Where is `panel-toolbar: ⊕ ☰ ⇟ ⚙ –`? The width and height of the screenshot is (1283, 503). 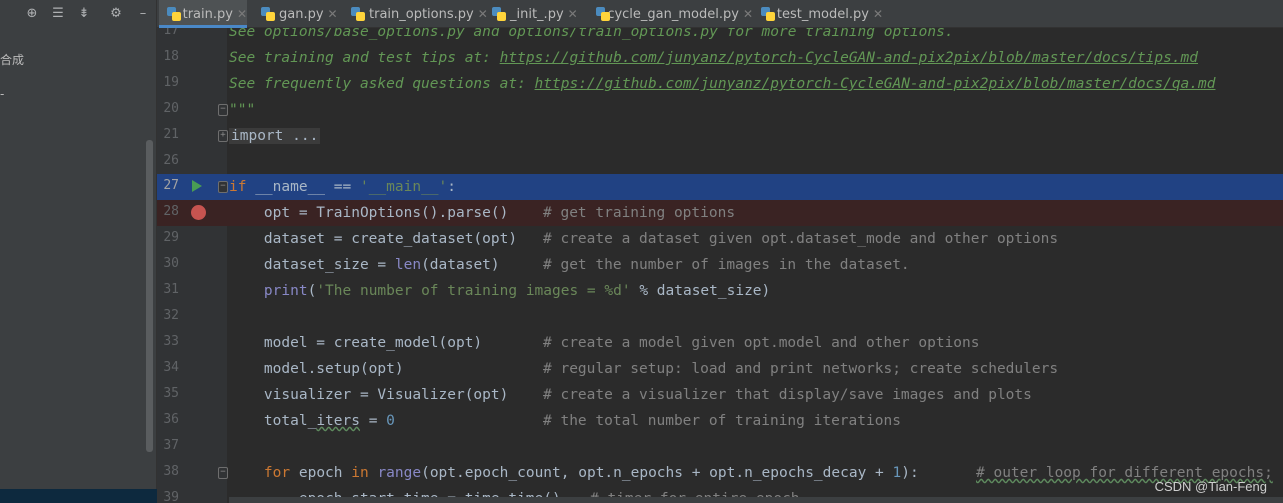
panel-toolbar: ⊕ ☰ ⇟ ⚙ – is located at coordinates (78, 14).